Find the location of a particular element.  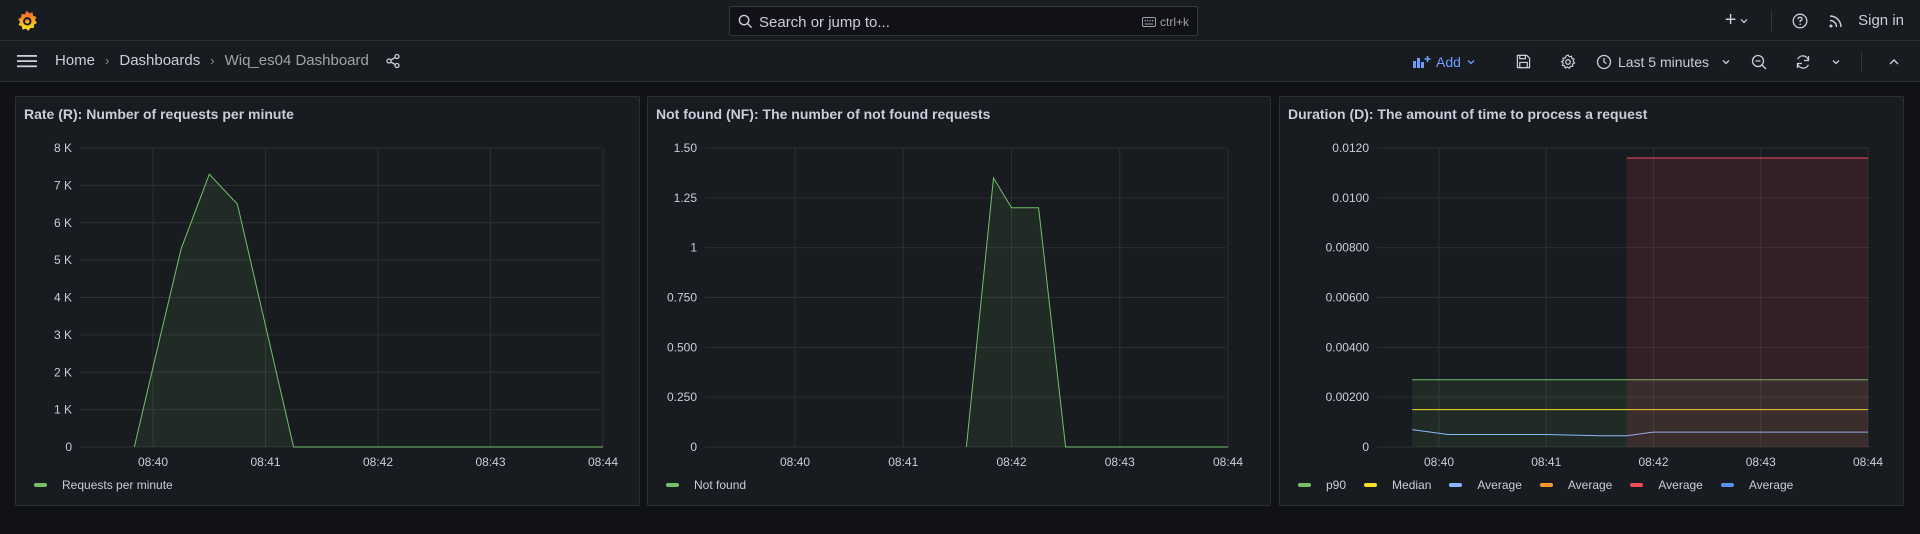

top-bar: Search or jump to... ctrl+k + Sign in is located at coordinates (960, 20).